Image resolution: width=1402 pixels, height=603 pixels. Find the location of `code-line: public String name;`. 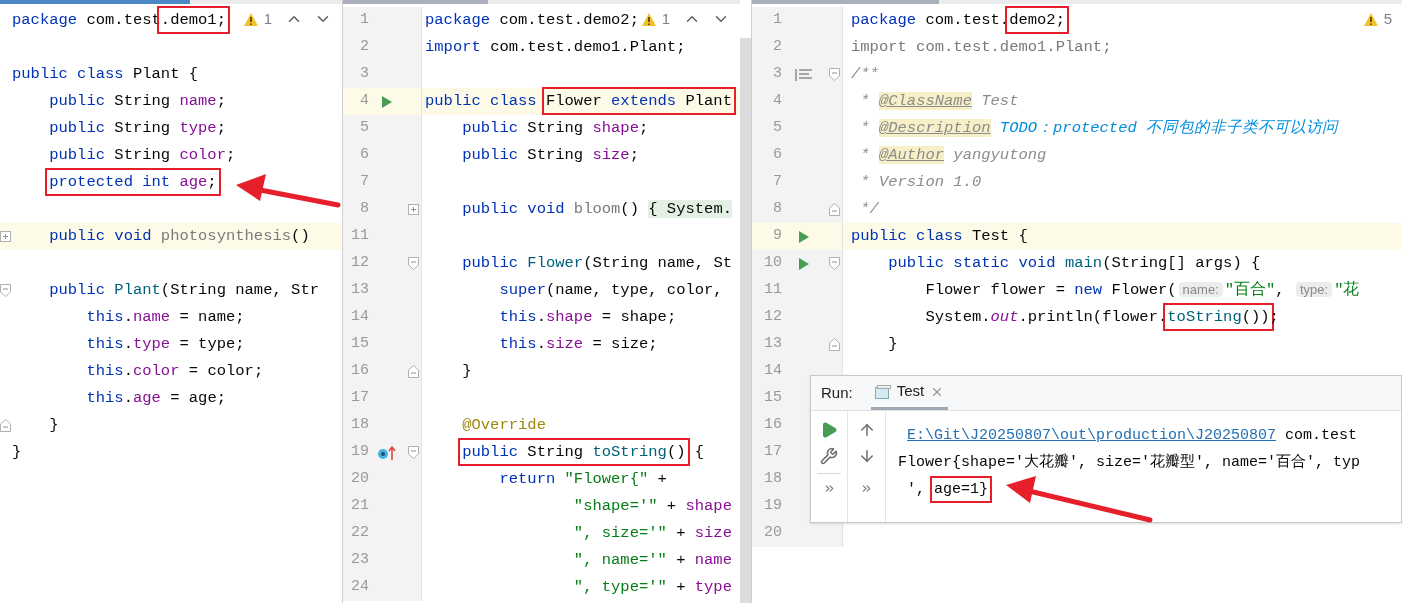

code-line: public String name; is located at coordinates (137, 101).